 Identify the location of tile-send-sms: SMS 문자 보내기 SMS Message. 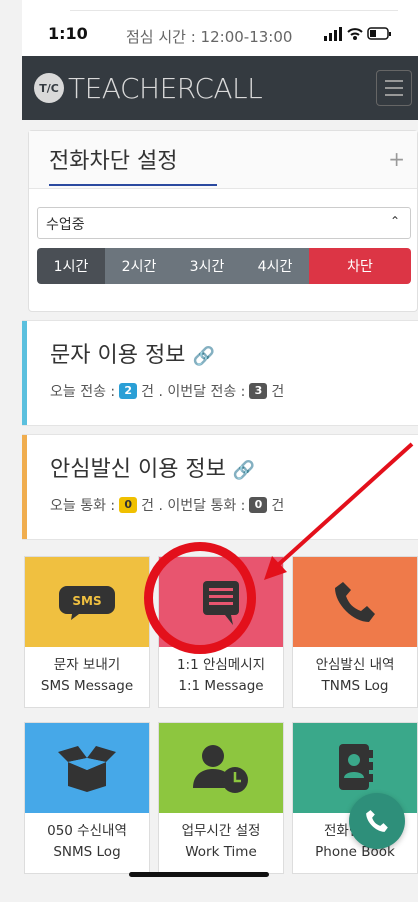
(87, 632).